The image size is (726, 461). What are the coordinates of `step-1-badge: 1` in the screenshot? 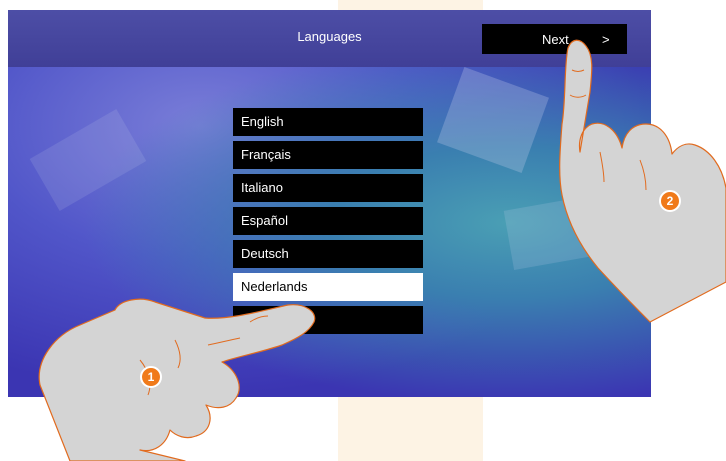 It's located at (151, 377).